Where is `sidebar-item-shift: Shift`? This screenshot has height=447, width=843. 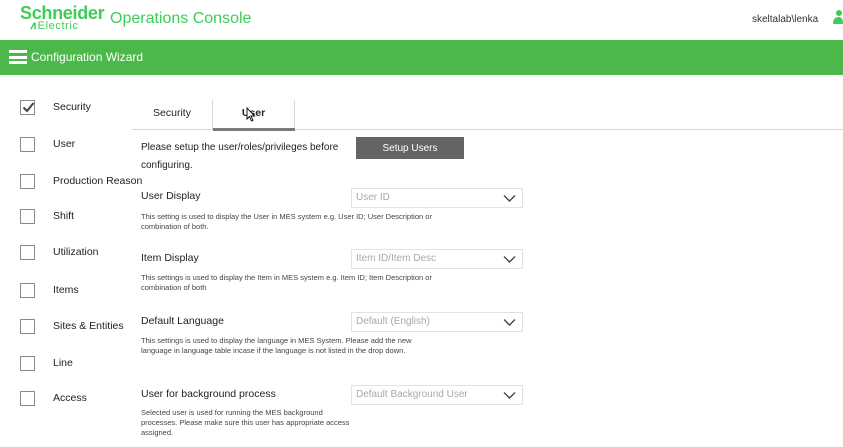 sidebar-item-shift: Shift is located at coordinates (47, 216).